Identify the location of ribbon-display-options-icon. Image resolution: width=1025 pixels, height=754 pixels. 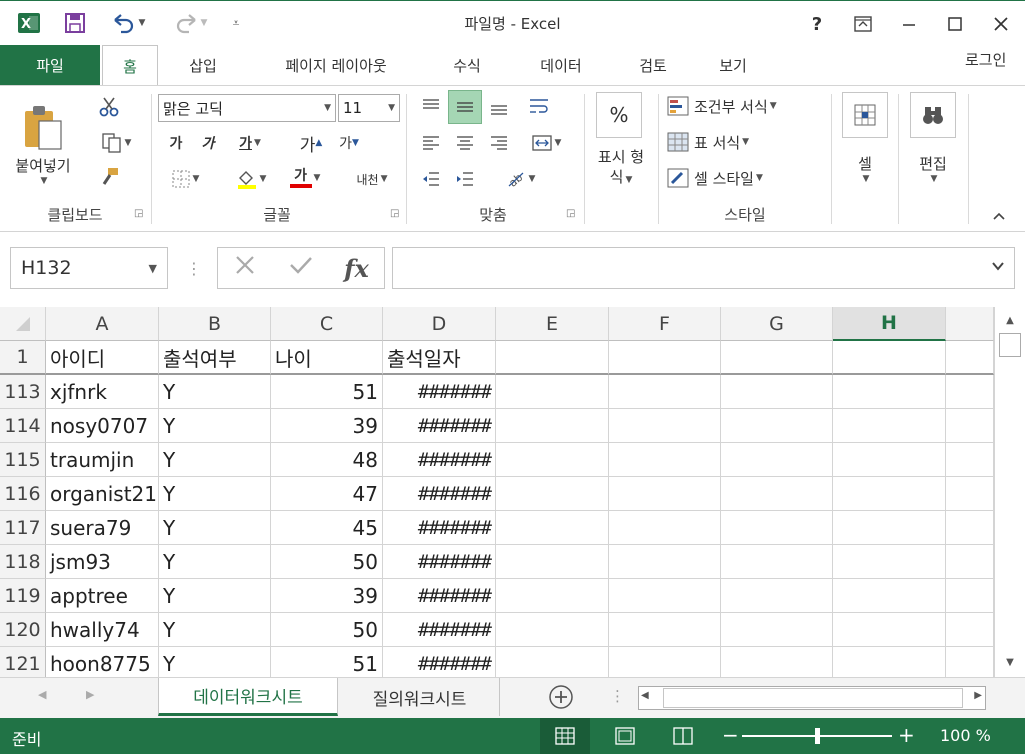
(863, 24).